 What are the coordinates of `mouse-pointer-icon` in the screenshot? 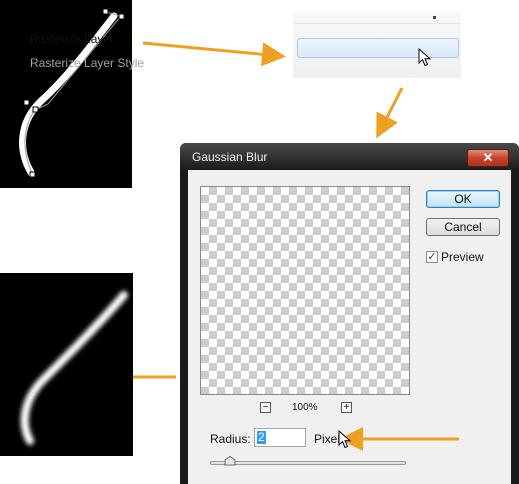 It's located at (345, 439).